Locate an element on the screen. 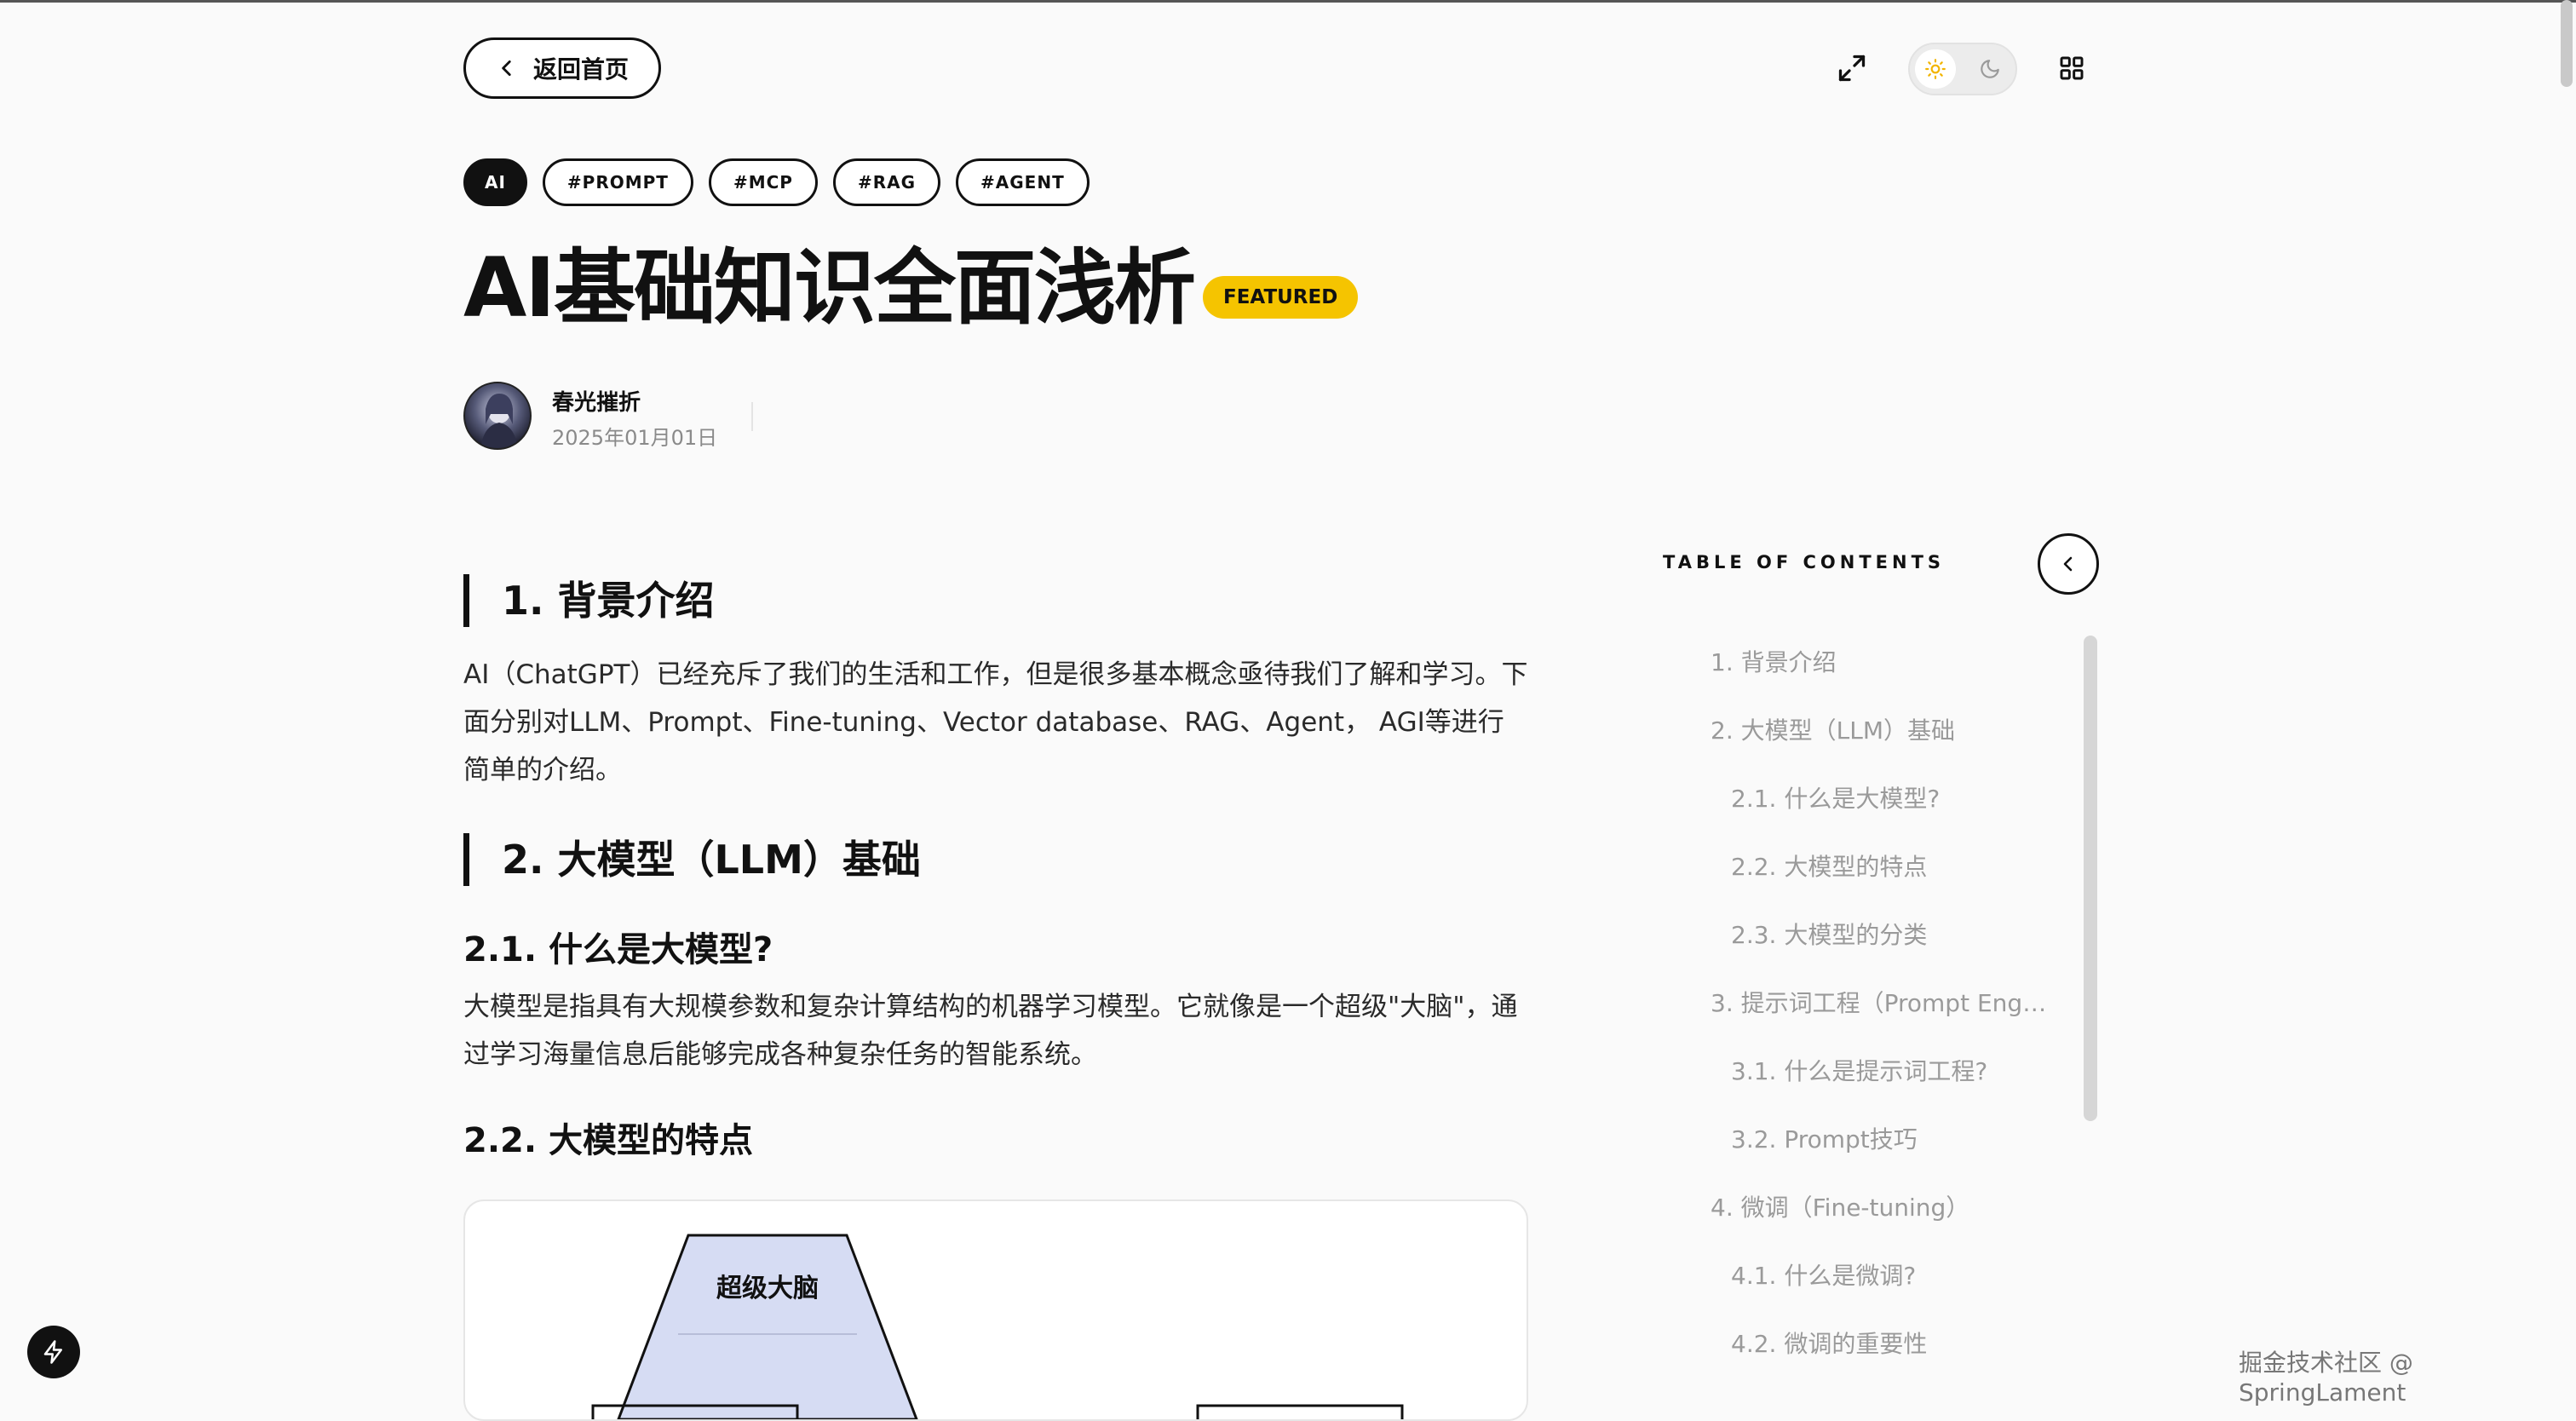 This screenshot has height=1421, width=2576. featured-badge: FEATURED is located at coordinates (1281, 297).